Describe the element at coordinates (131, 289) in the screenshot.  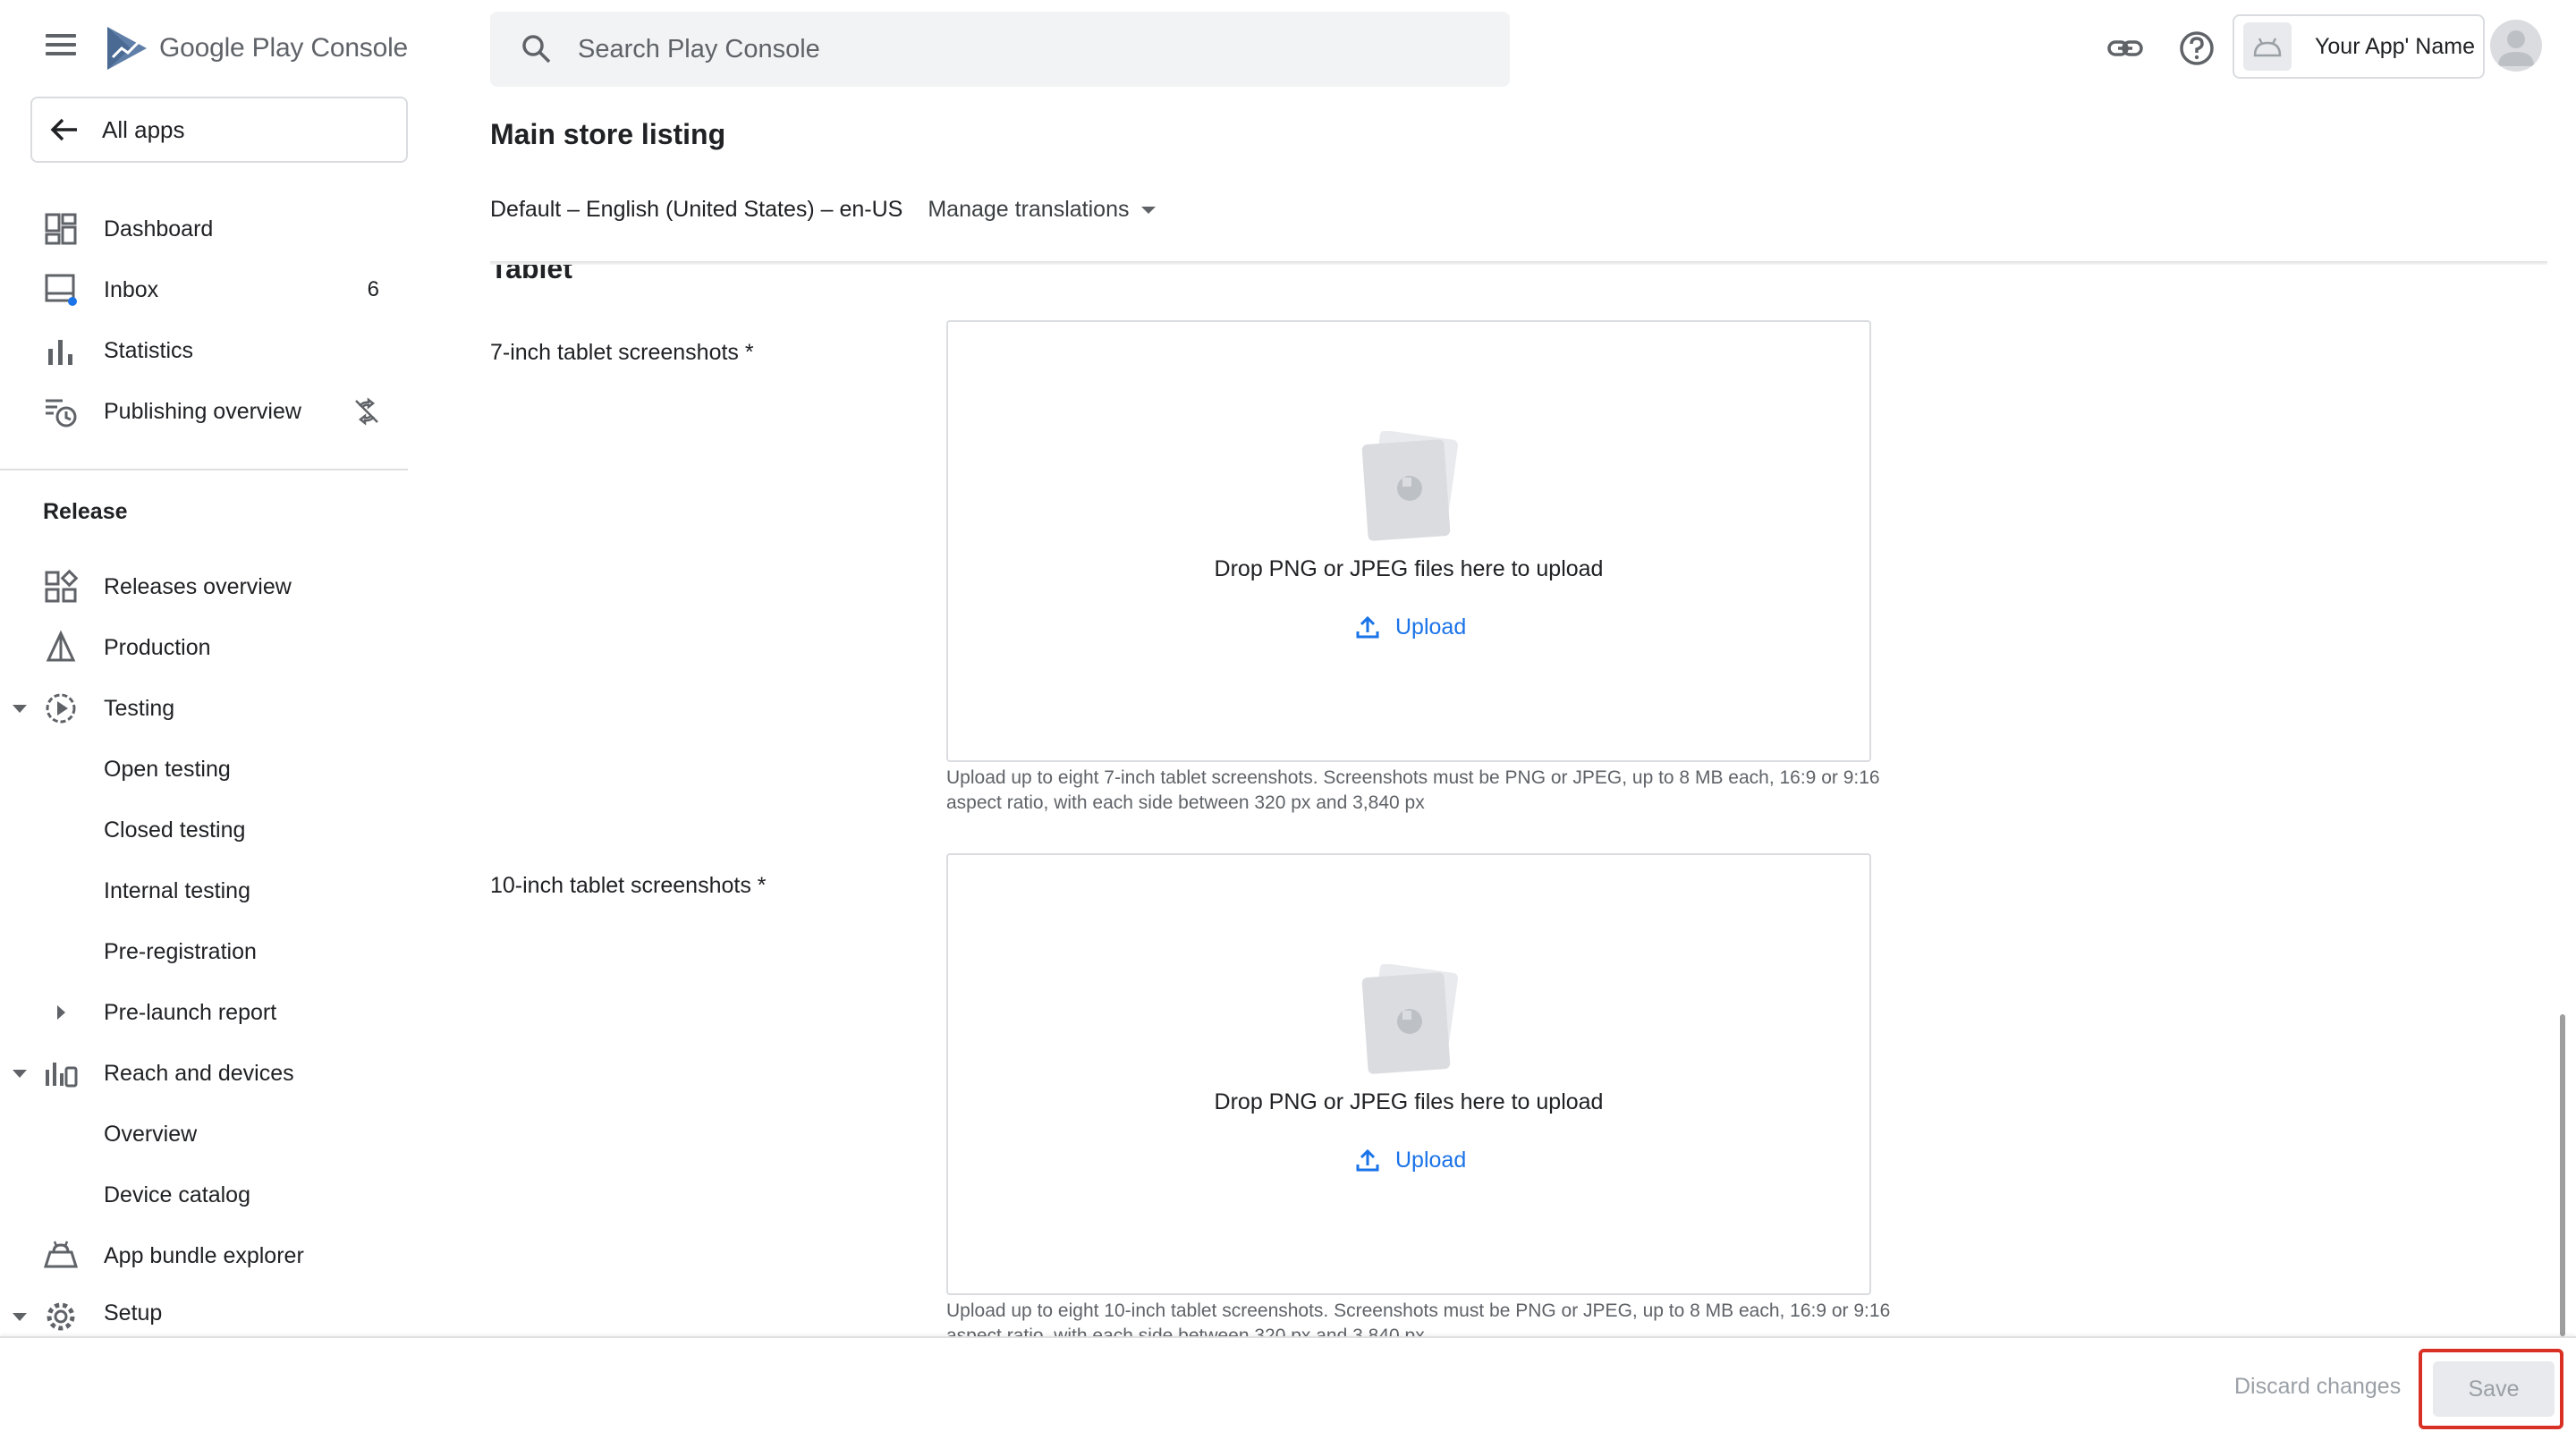
I see `sidebar-item-label: Inbox` at that location.